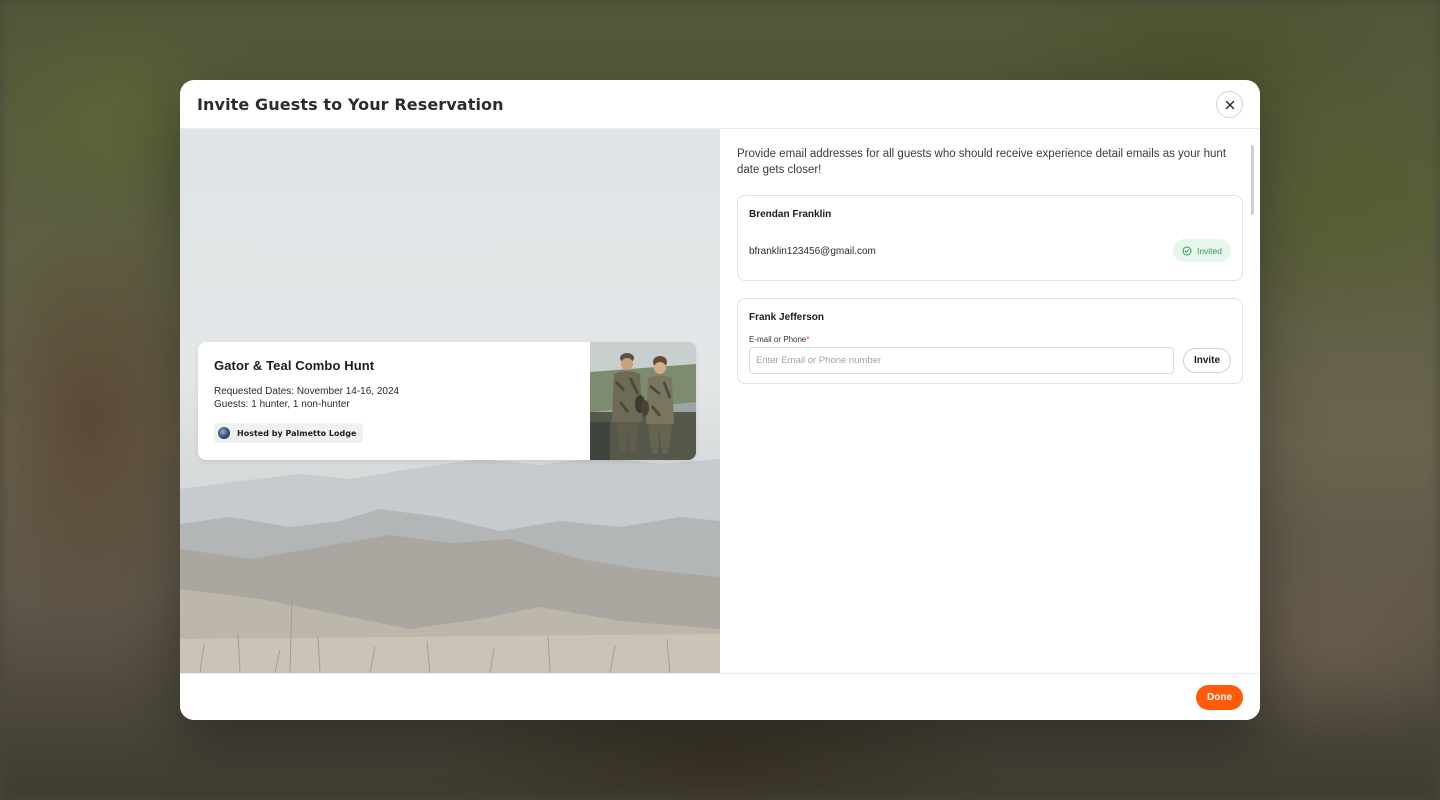 This screenshot has width=1440, height=800. What do you see at coordinates (294, 365) in the screenshot?
I see `hunt-title: Gator & Teal Combo Hunt` at bounding box center [294, 365].